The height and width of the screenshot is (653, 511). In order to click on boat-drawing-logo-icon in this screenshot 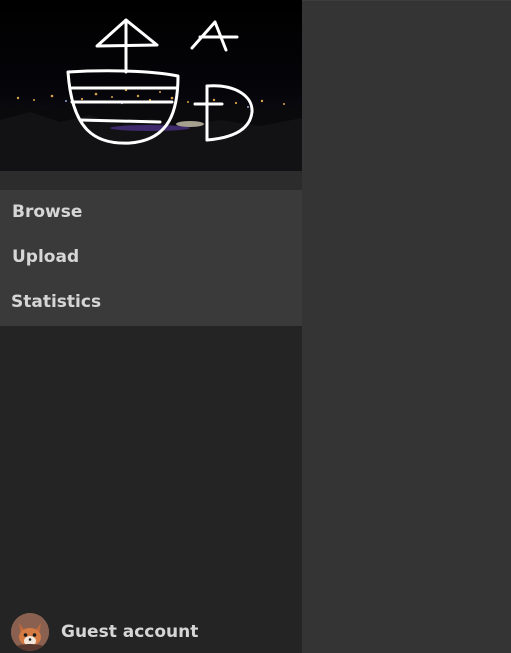, I will do `click(151, 94)`.